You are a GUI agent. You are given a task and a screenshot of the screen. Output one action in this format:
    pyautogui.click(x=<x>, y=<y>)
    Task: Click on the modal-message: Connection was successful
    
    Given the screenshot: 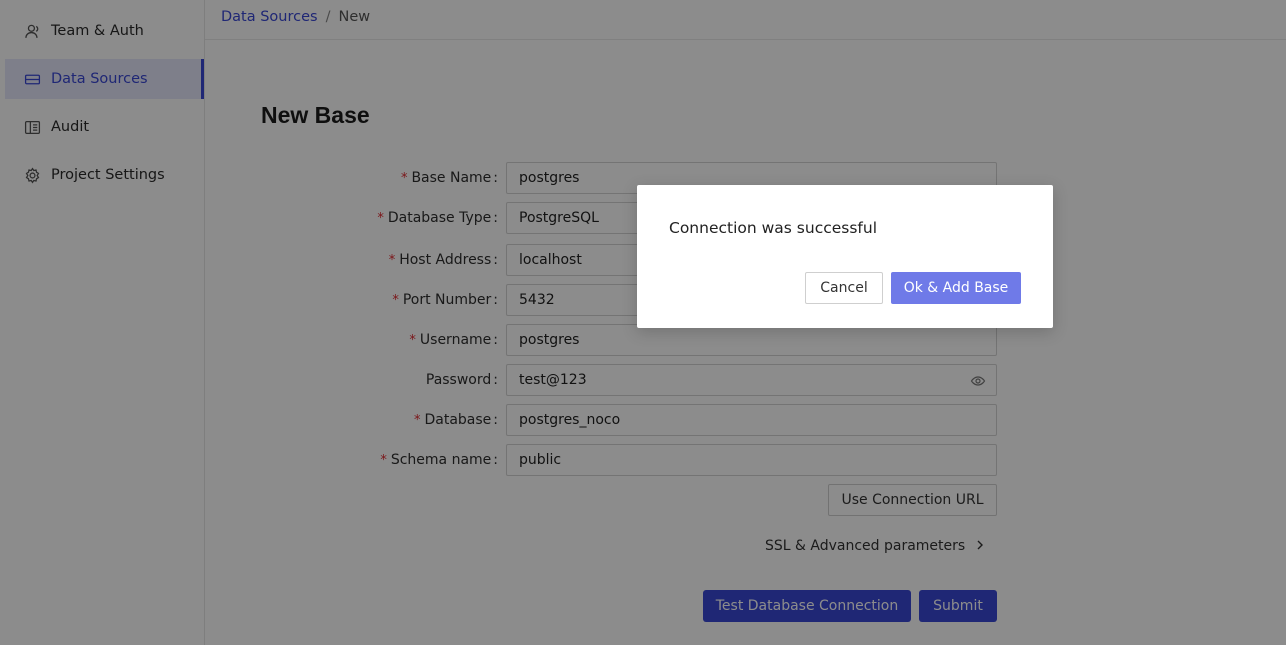 What is the action you would take?
    pyautogui.click(x=773, y=228)
    